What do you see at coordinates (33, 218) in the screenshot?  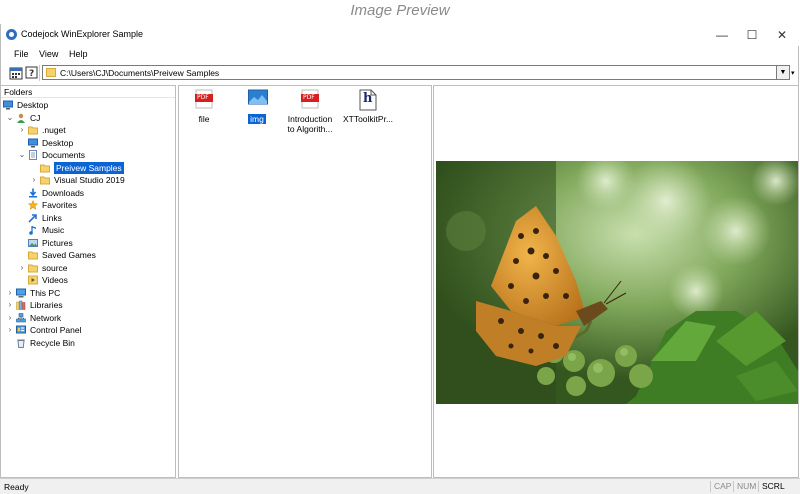 I see `links-icon` at bounding box center [33, 218].